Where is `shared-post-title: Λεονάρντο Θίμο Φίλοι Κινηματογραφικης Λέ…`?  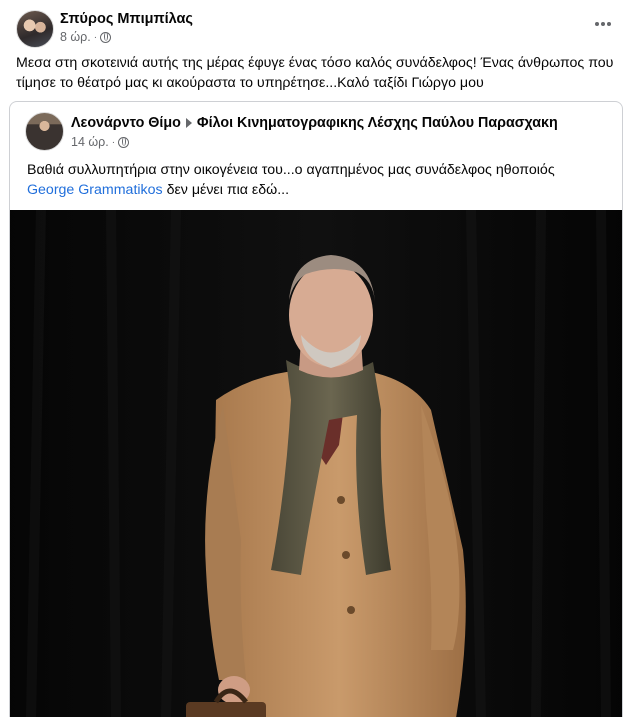 shared-post-title: Λεονάρντο Θίμο Φίλοι Κινηματογραφικης Λέ… is located at coordinates (314, 123).